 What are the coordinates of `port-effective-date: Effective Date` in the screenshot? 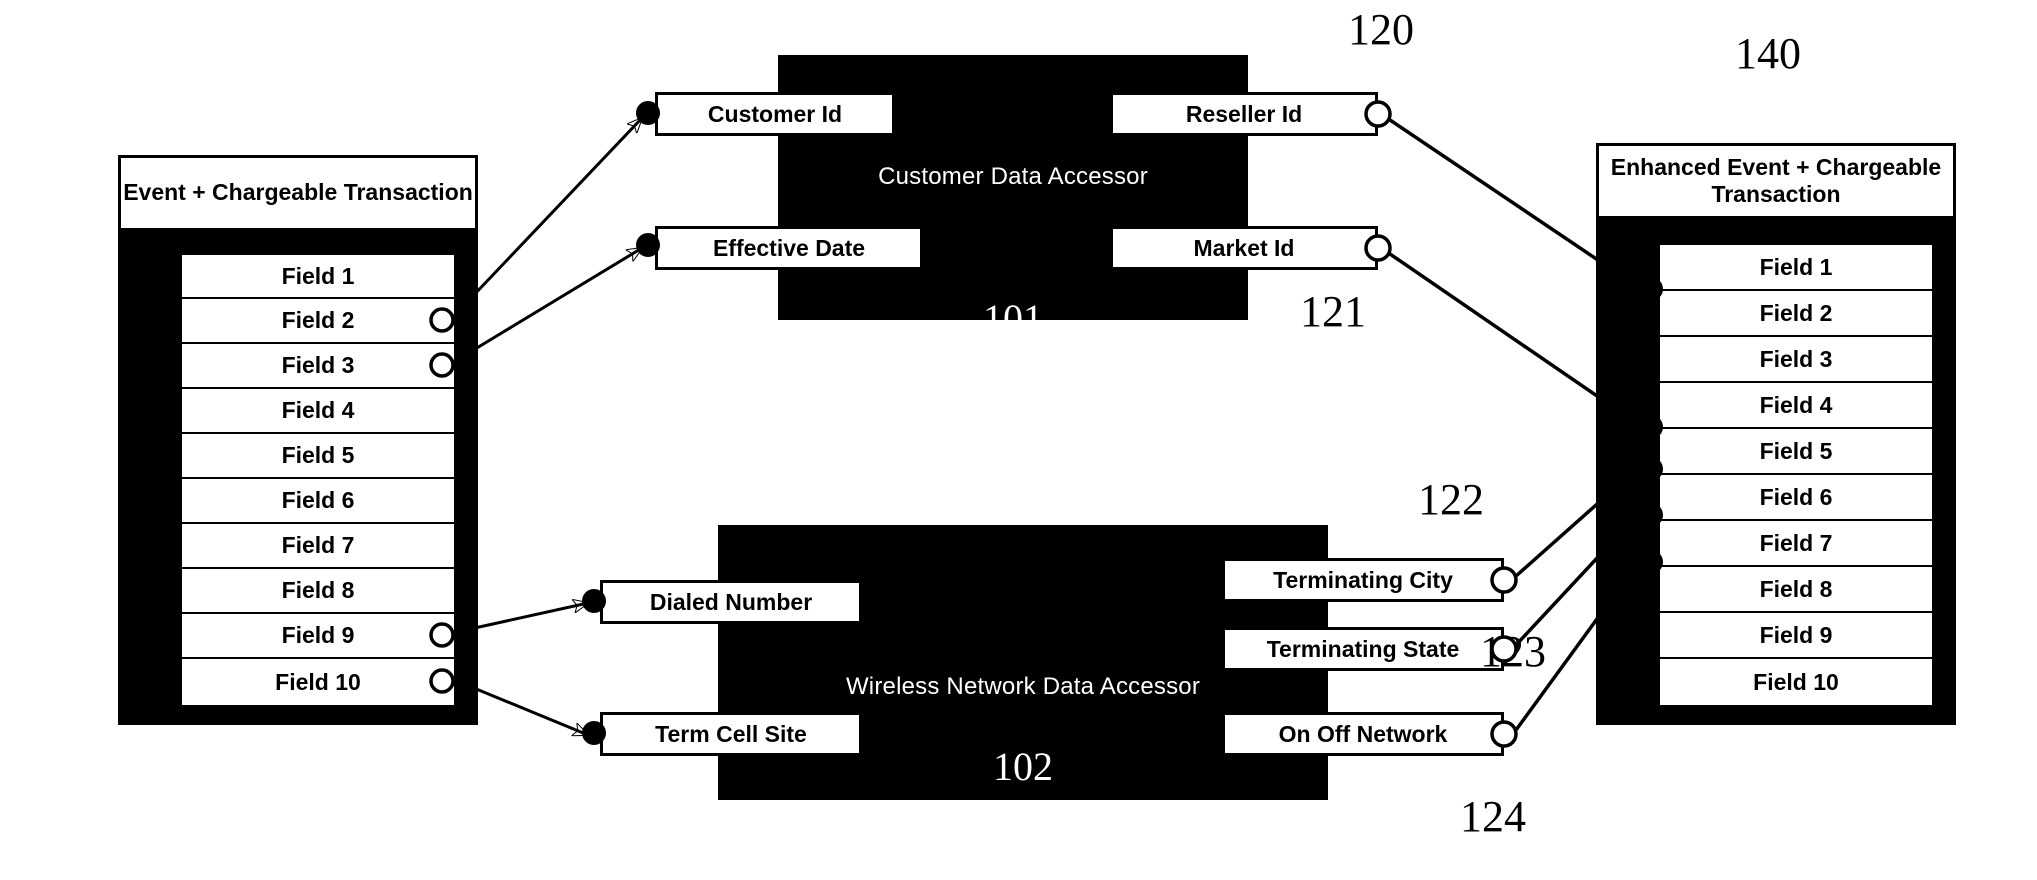 It's located at (789, 248).